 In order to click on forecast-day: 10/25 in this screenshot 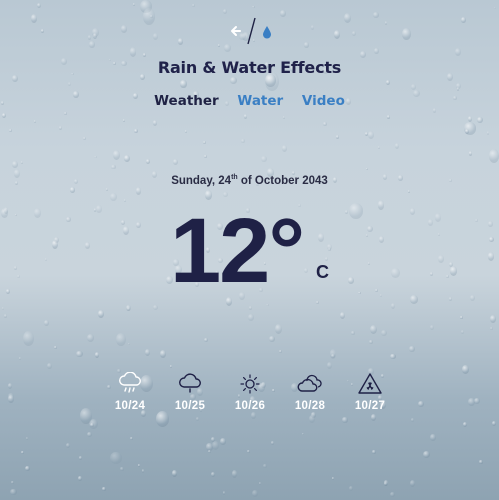, I will do `click(190, 392)`.